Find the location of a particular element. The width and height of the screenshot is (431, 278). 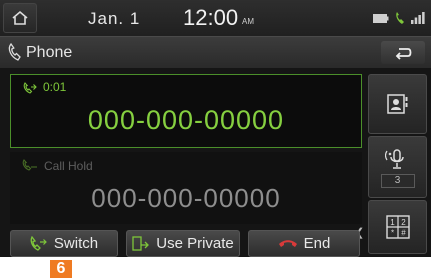

use-private-icon is located at coordinates (141, 243).